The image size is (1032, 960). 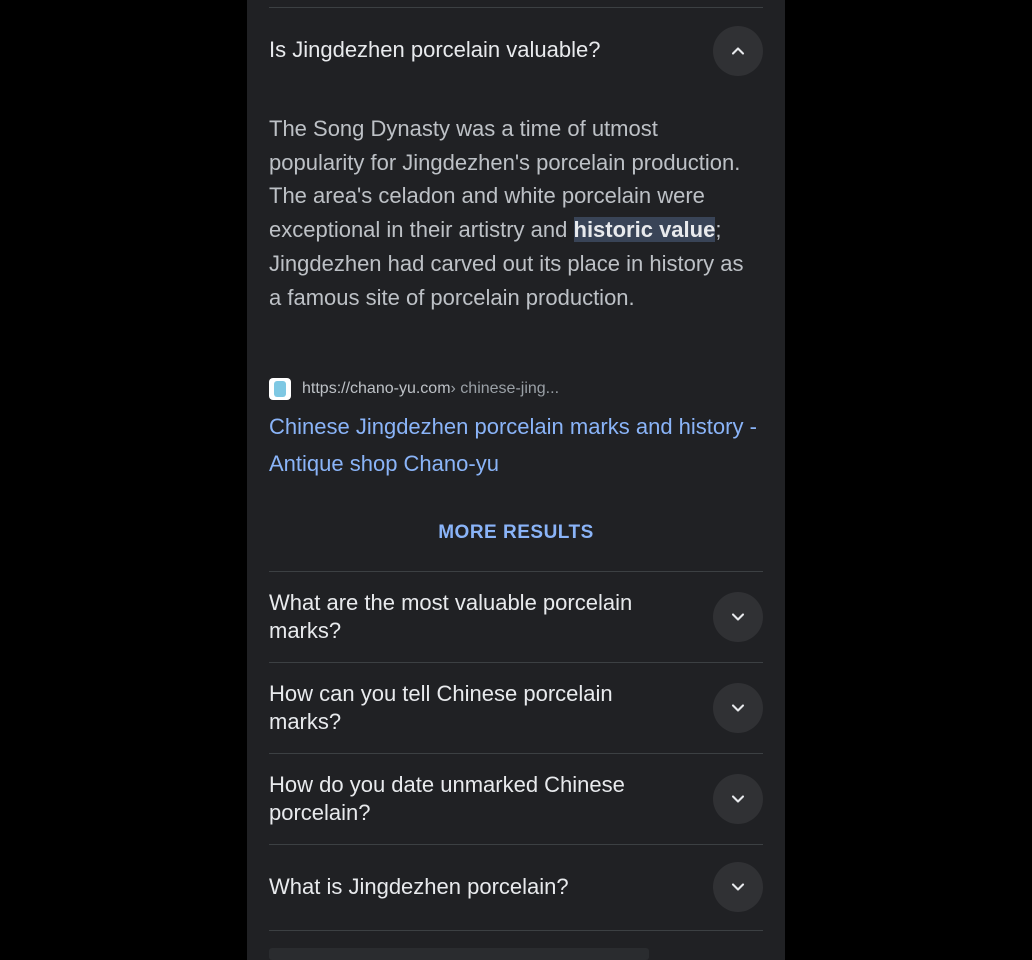 What do you see at coordinates (459, 954) in the screenshot?
I see `next-question-peek` at bounding box center [459, 954].